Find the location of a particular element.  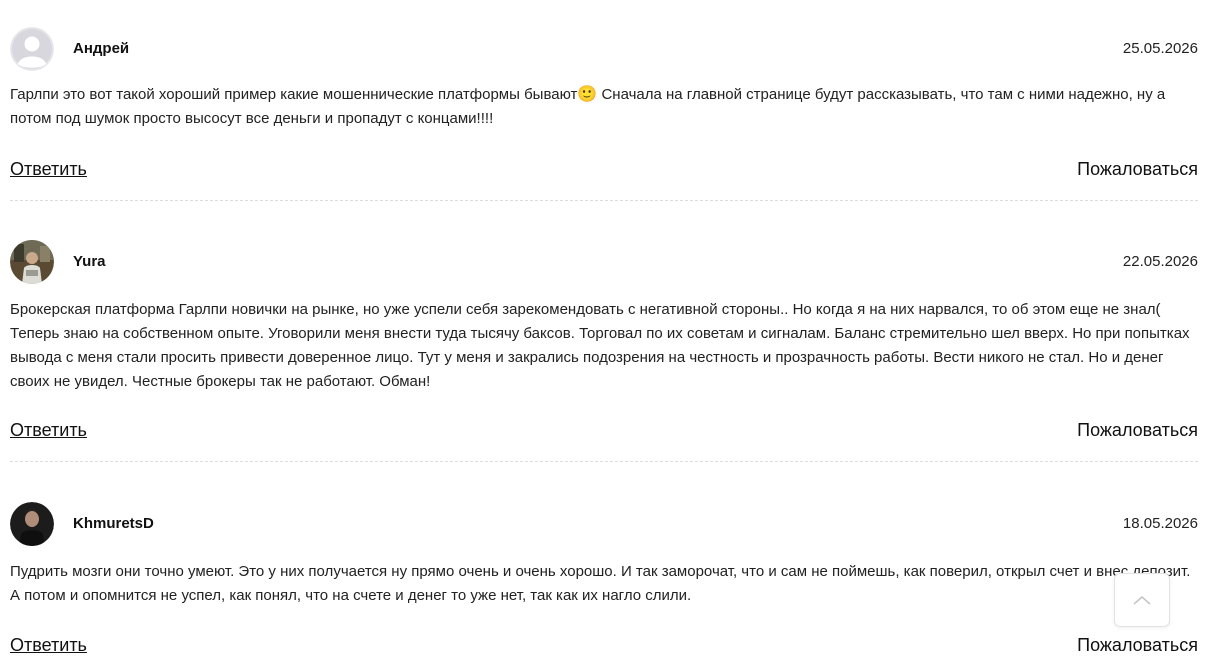

comment-date: 25.05.2026 is located at coordinates (1160, 48).